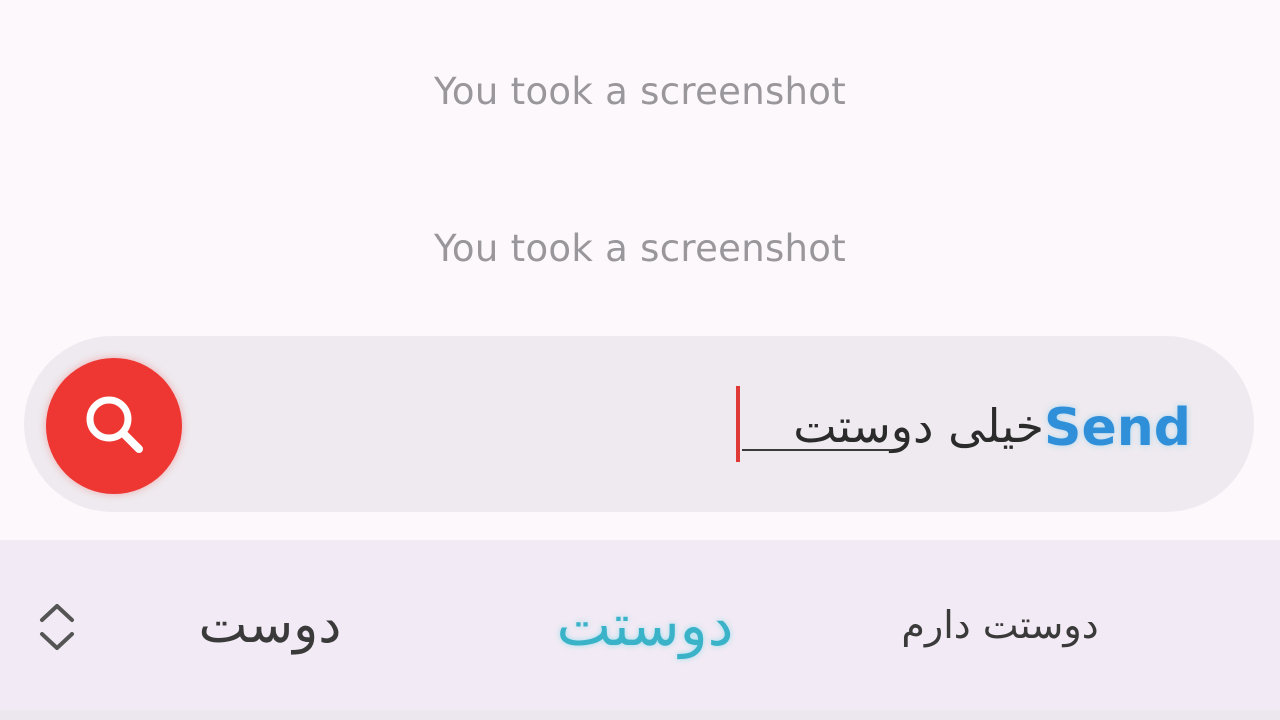 This screenshot has width=1280, height=720. What do you see at coordinates (57, 631) in the screenshot?
I see `chevron-up-down-icon` at bounding box center [57, 631].